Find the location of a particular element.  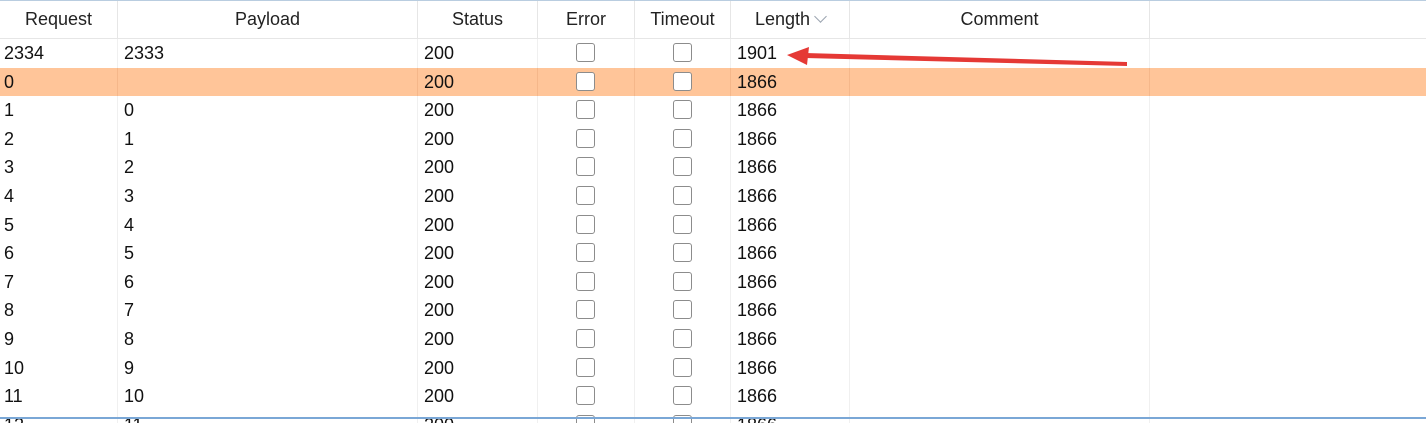

cell-request: 7 is located at coordinates (59, 282).